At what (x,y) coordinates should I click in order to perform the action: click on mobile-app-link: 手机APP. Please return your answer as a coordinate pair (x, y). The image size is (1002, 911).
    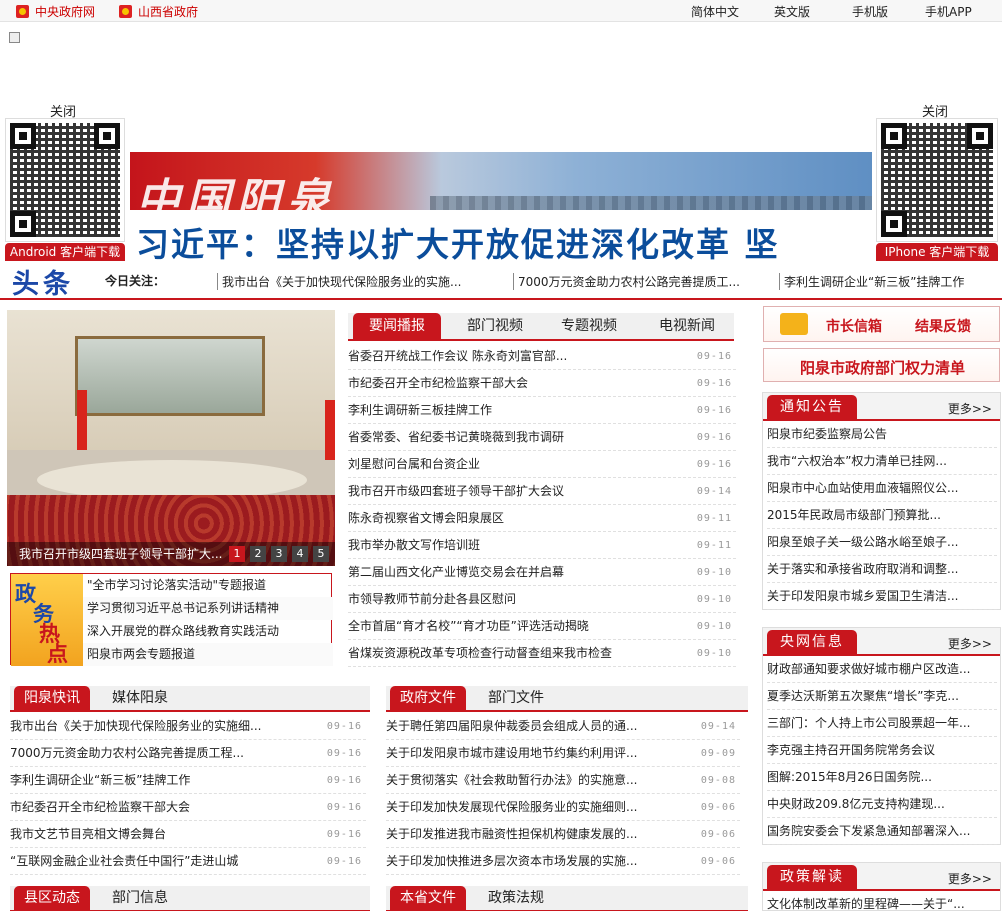
    Looking at the image, I should click on (948, 11).